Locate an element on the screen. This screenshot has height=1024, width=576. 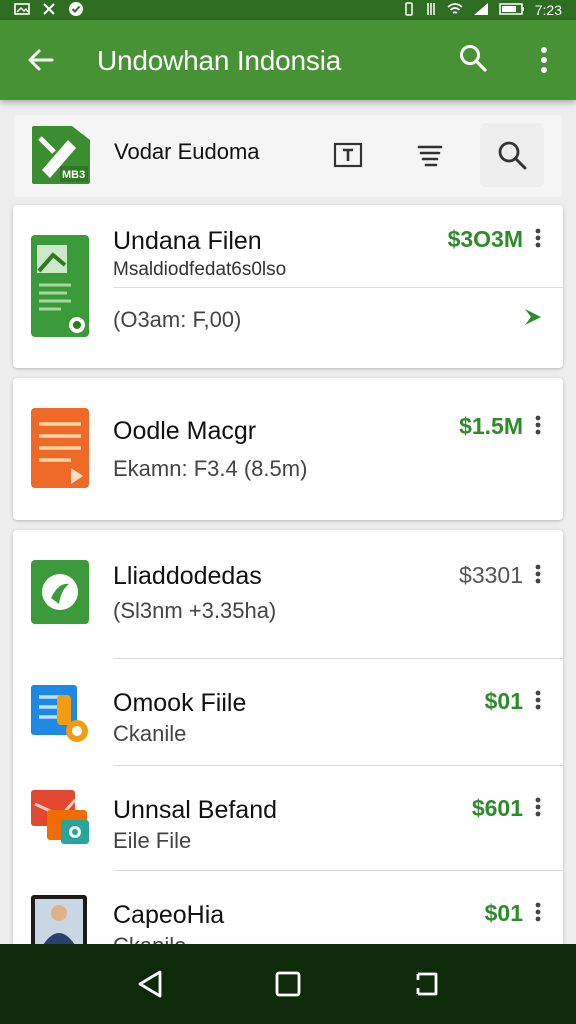
square-home-icon is located at coordinates (288, 984).